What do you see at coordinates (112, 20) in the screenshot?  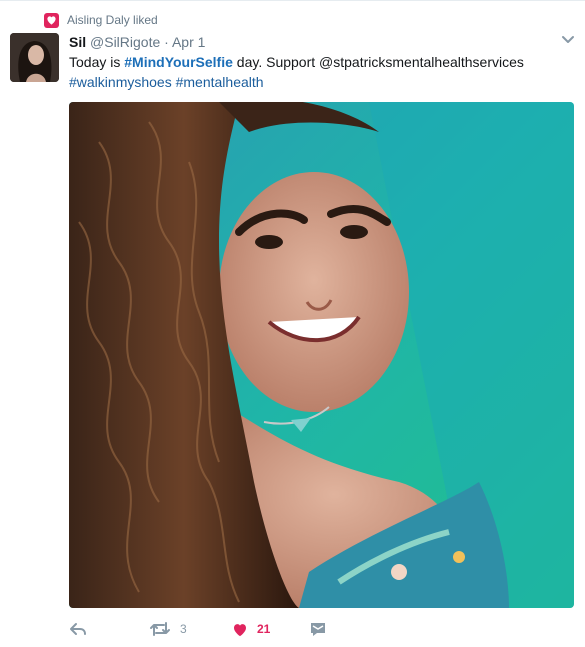 I see `social-context-text: Aisling Daly liked` at bounding box center [112, 20].